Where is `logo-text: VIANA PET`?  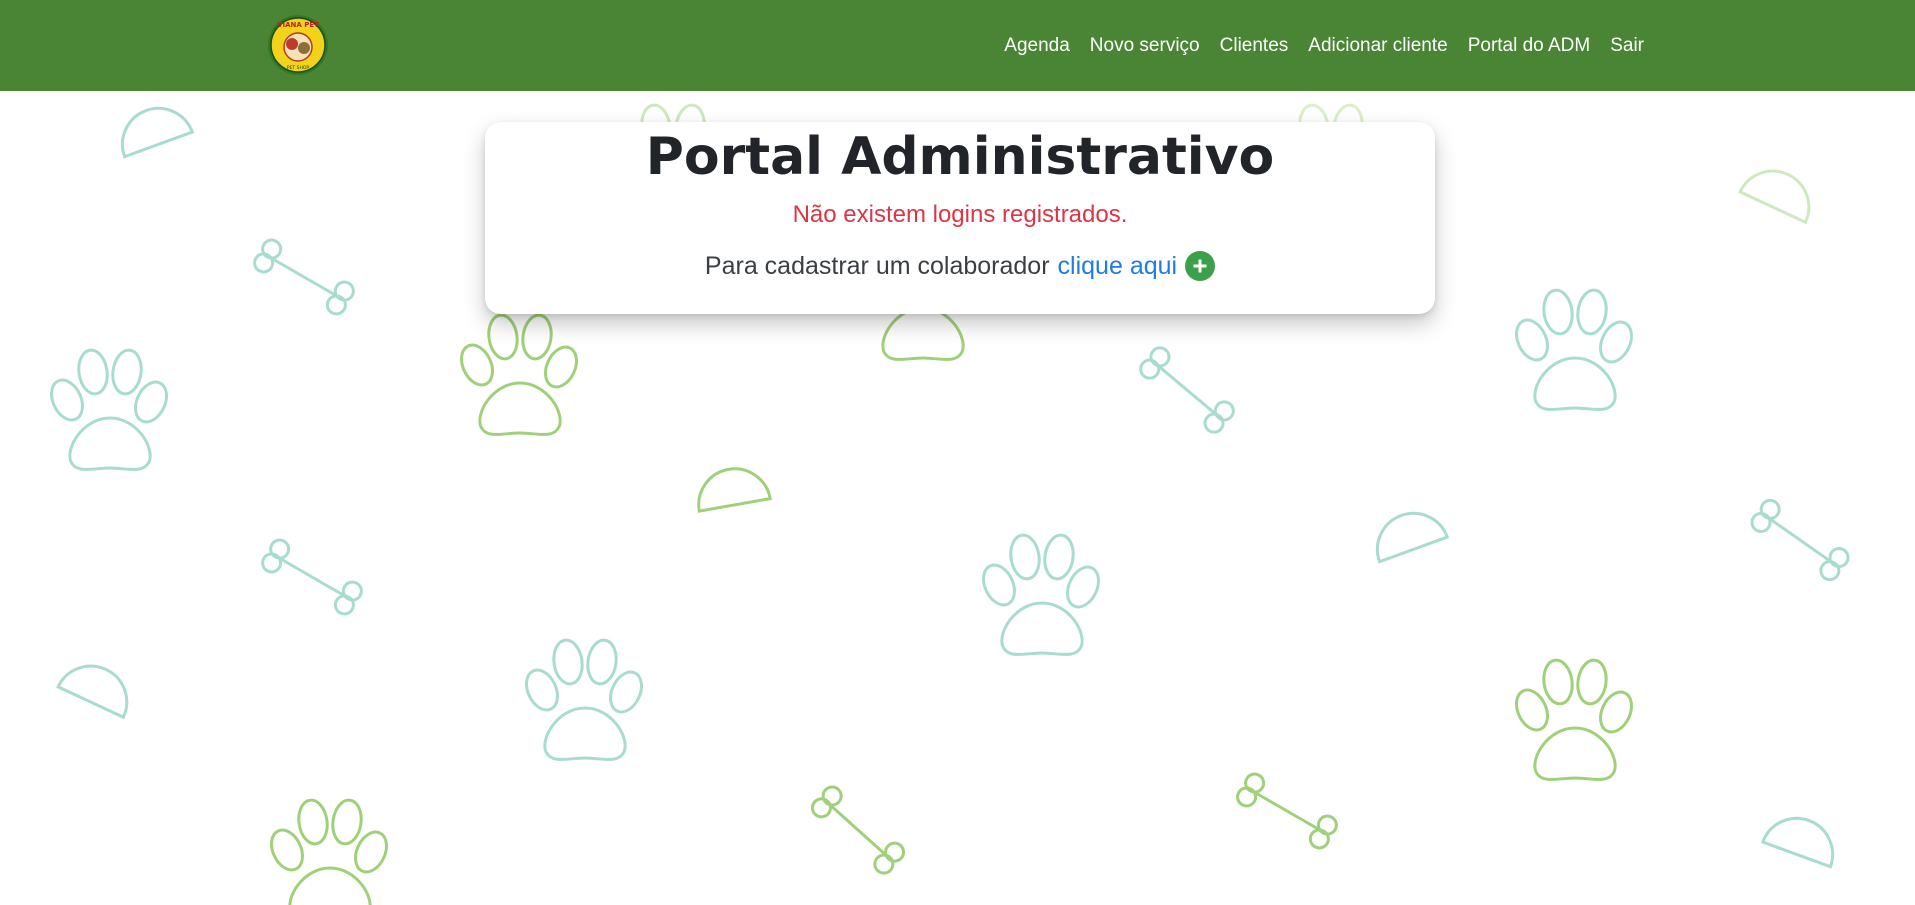 logo-text: VIANA PET is located at coordinates (298, 25).